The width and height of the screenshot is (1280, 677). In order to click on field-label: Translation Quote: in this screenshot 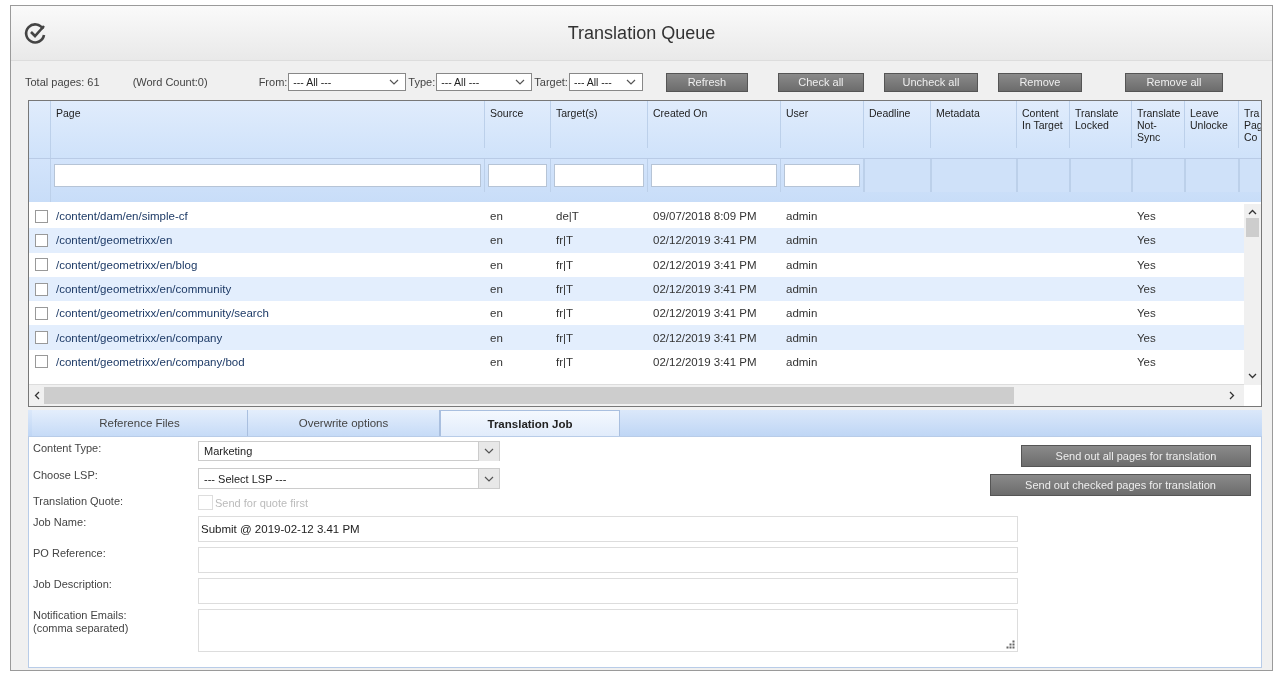, I will do `click(79, 501)`.